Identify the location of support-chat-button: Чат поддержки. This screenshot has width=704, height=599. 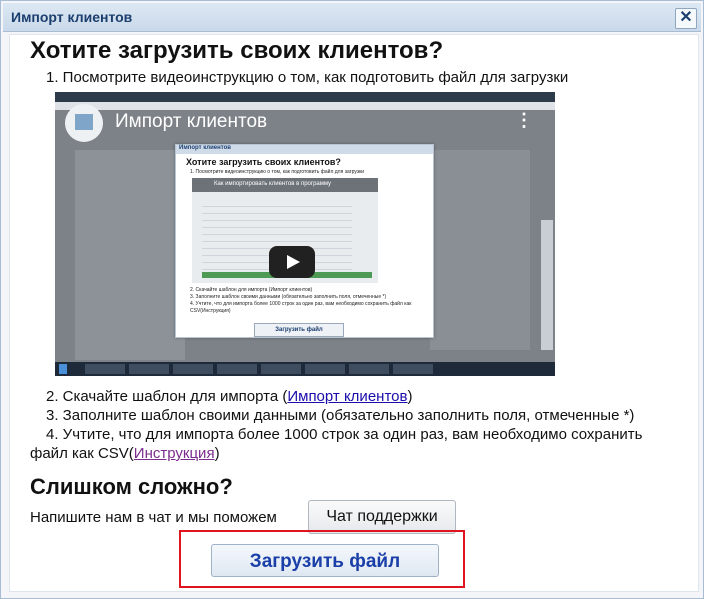
(382, 517).